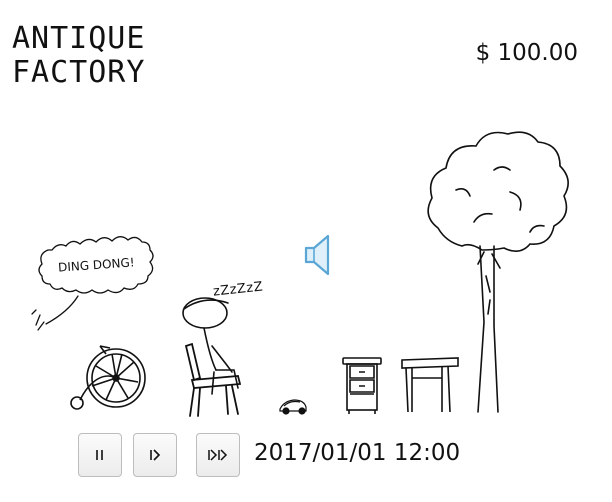 The height and width of the screenshot is (502, 612). I want to click on pause-icon, so click(99, 455).